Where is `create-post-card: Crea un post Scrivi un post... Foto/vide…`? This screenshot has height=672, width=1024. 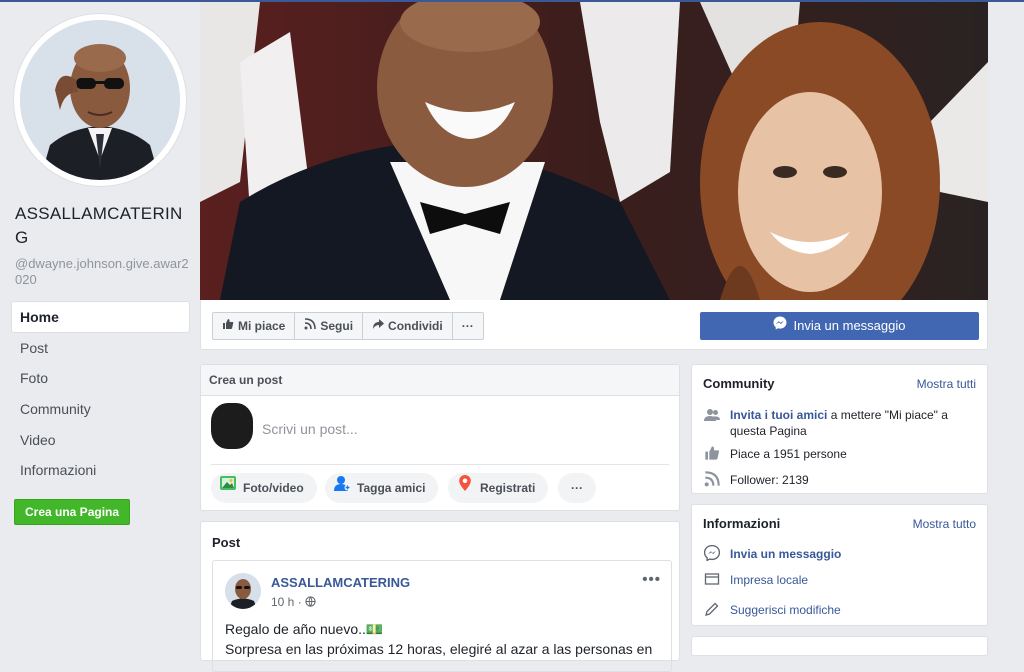 create-post-card: Crea un post Scrivi un post... Foto/vide… is located at coordinates (440, 437).